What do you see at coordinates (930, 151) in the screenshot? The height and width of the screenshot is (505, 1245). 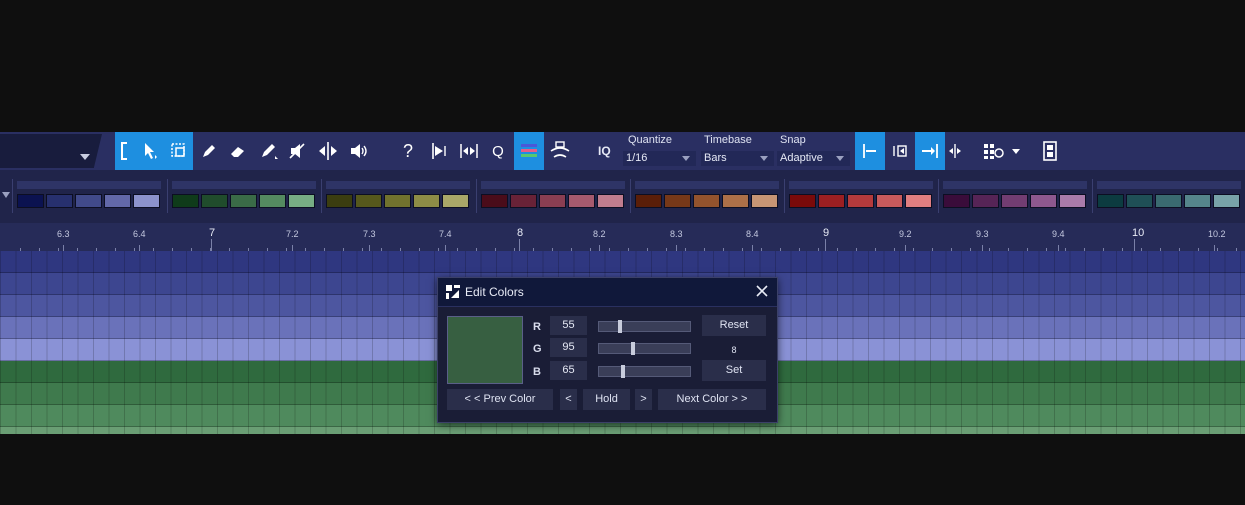 I see `snap-end-button` at bounding box center [930, 151].